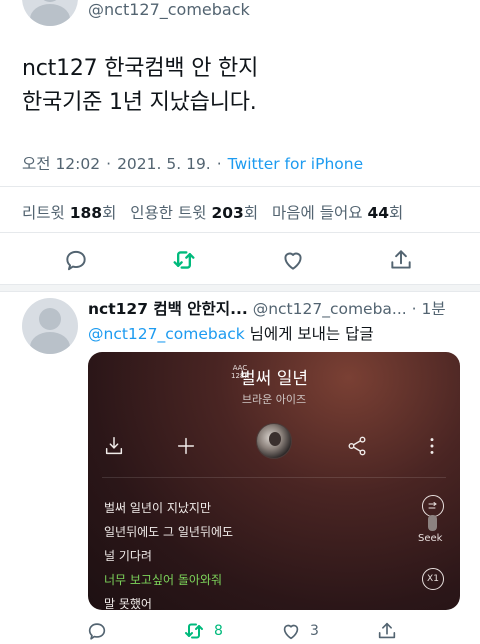  Describe the element at coordinates (337, 213) in the screenshot. I see `likes-stat: 마음에 들어요 44회` at that location.